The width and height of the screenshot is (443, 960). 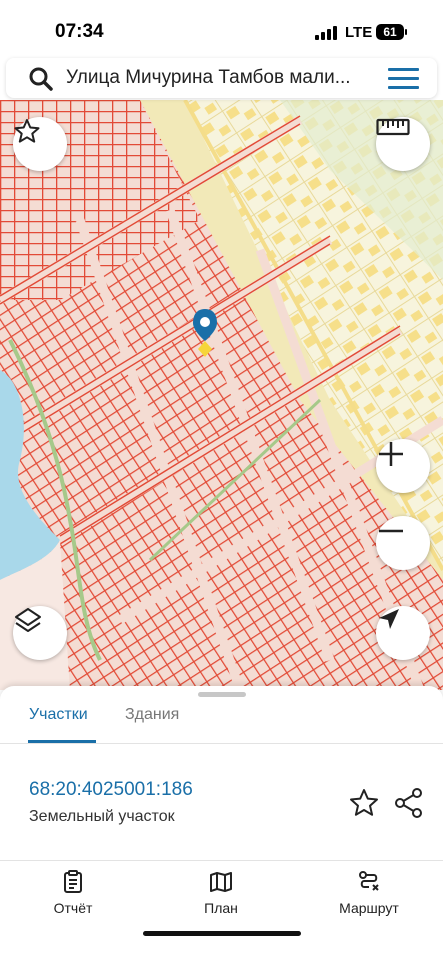 I want to click on route-icon, so click(x=369, y=881).